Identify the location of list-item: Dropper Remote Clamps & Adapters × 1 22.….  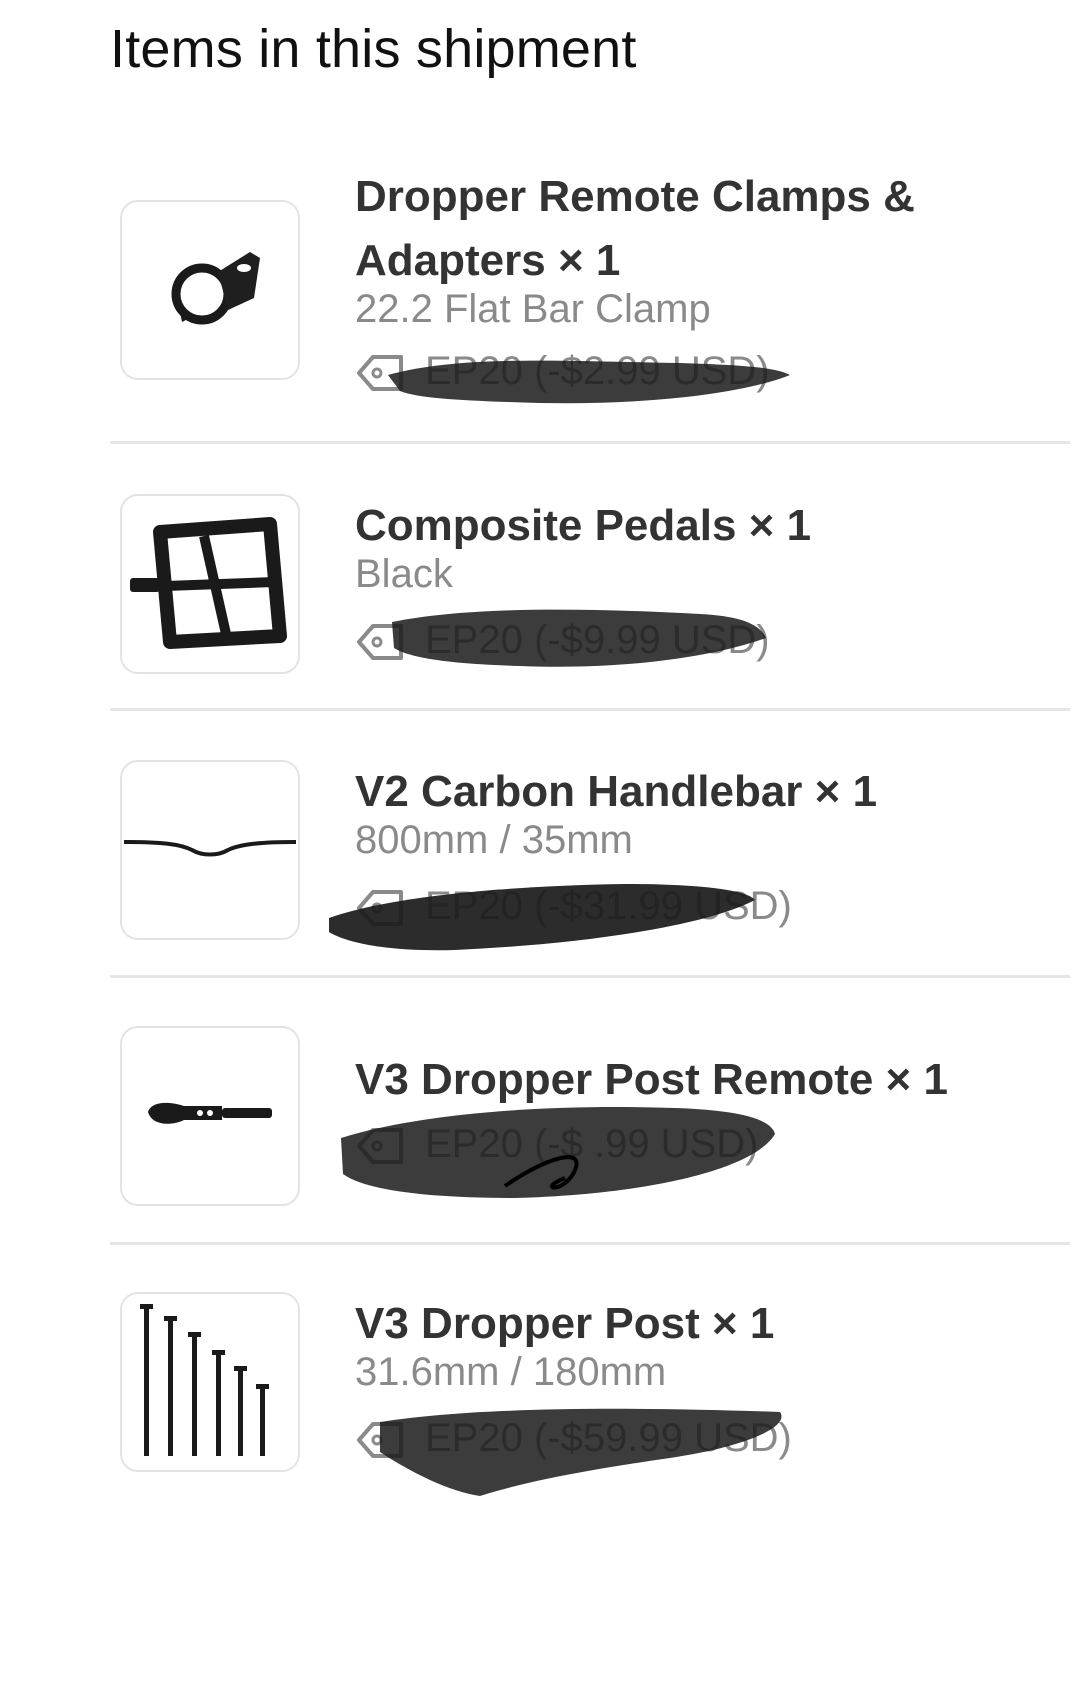
(590, 300).